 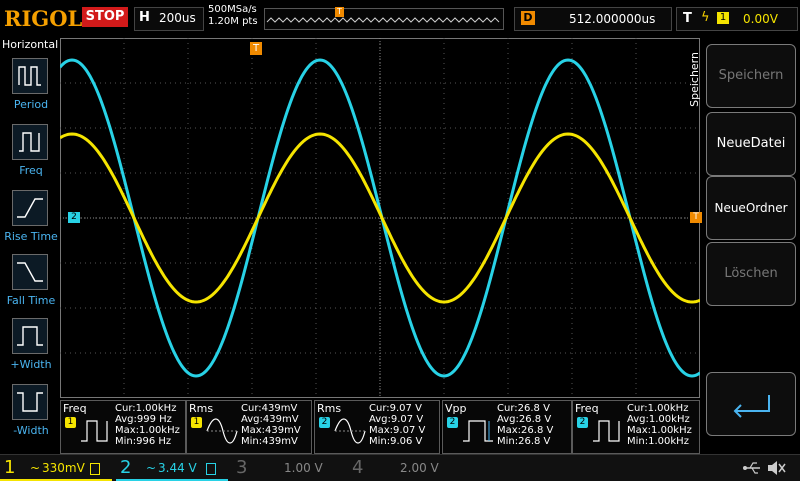 What do you see at coordinates (95, 469) in the screenshot?
I see `bandwidth-limit-icon` at bounding box center [95, 469].